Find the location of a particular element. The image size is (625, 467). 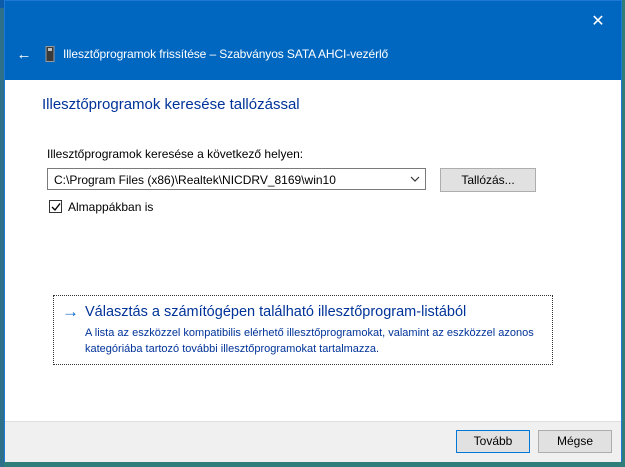

next-button: Tovább is located at coordinates (493, 441).